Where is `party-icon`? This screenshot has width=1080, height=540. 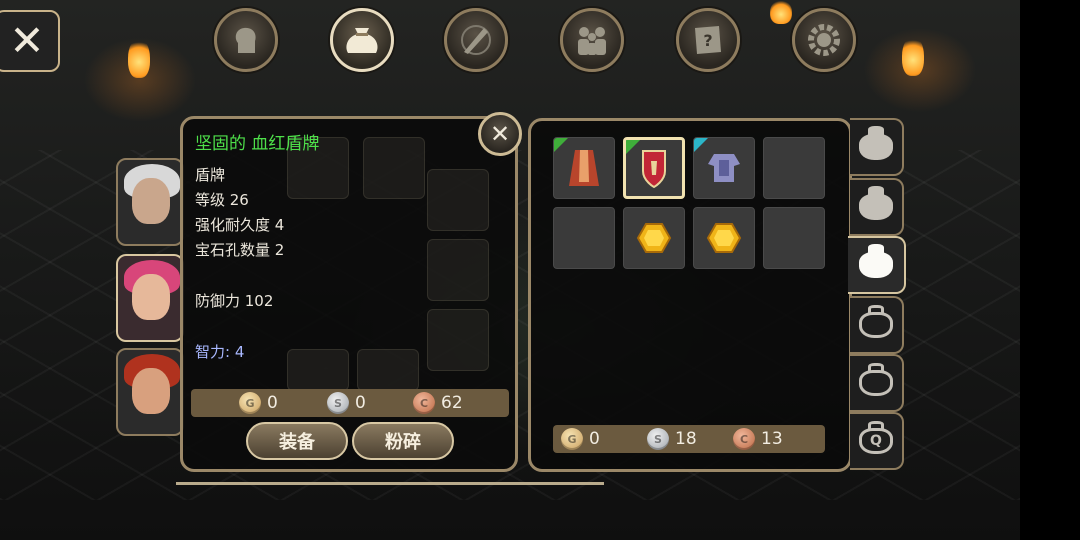
party-icon is located at coordinates (592, 41).